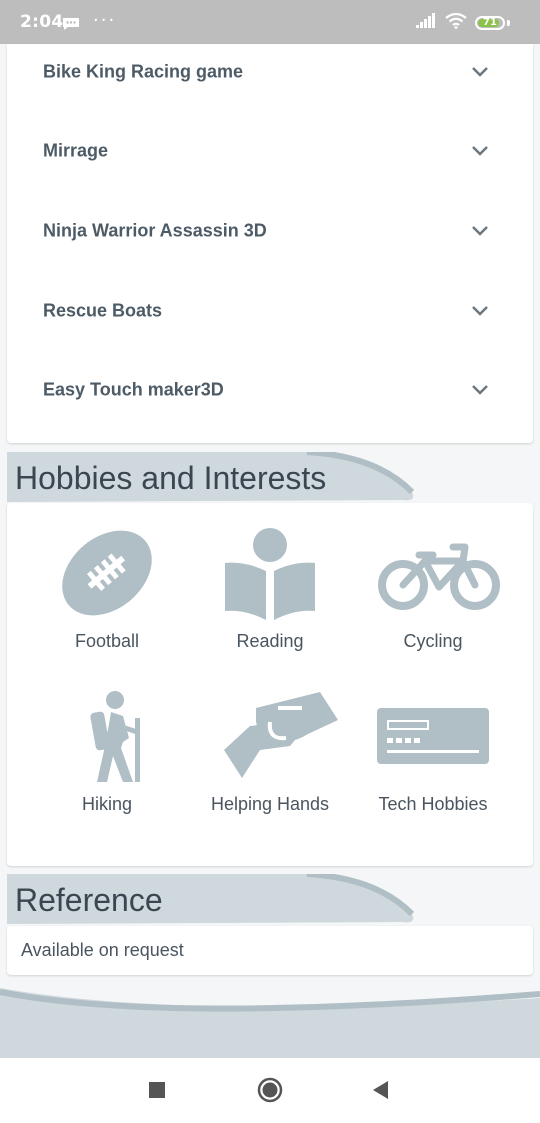 The image size is (540, 1123). I want to click on battery-icon: 71, so click(490, 23).